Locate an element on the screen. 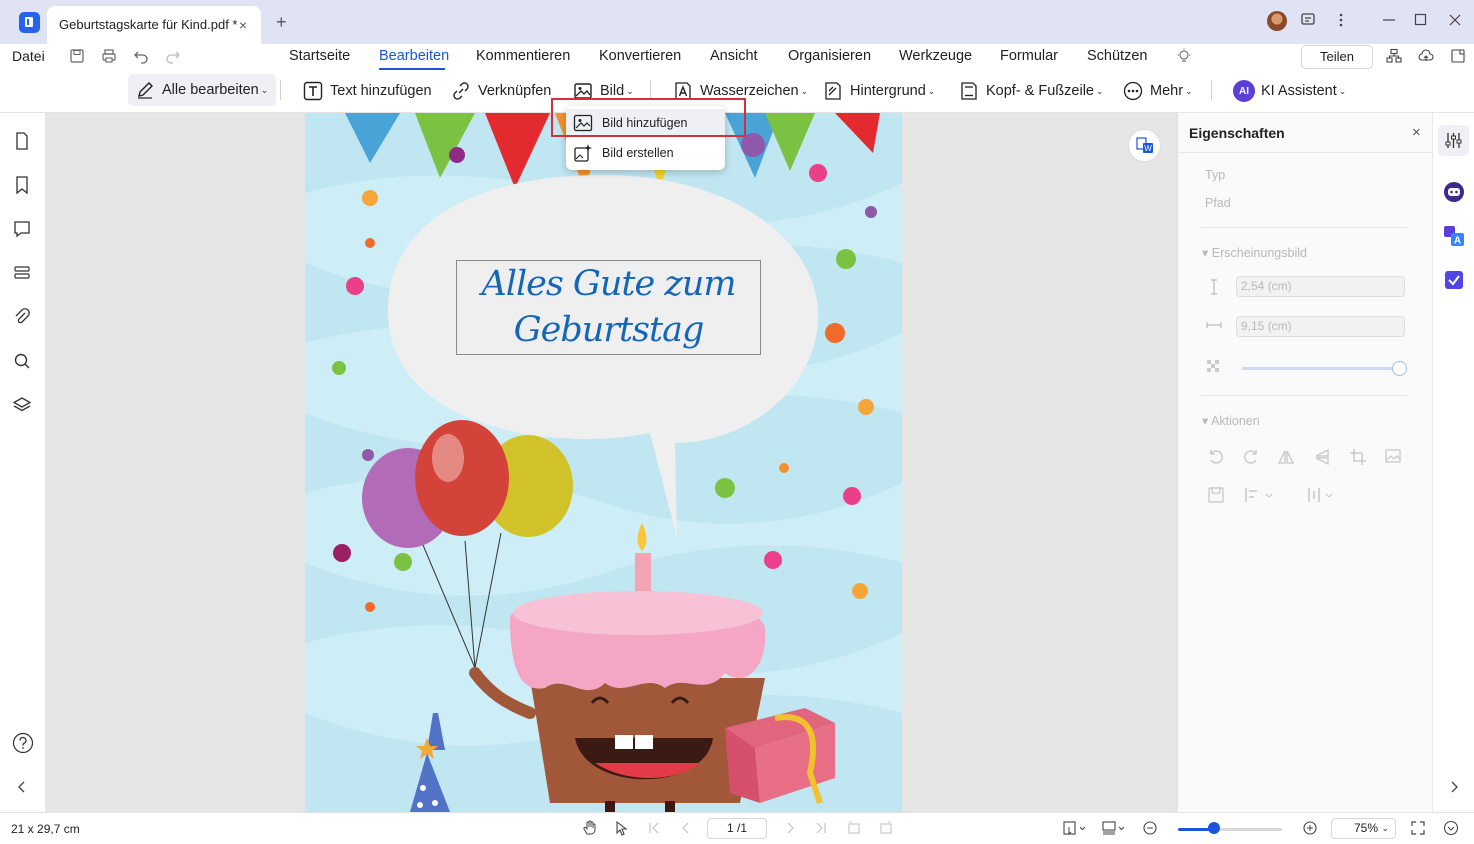  background-button: Hintergrund ⌄ is located at coordinates (878, 91).